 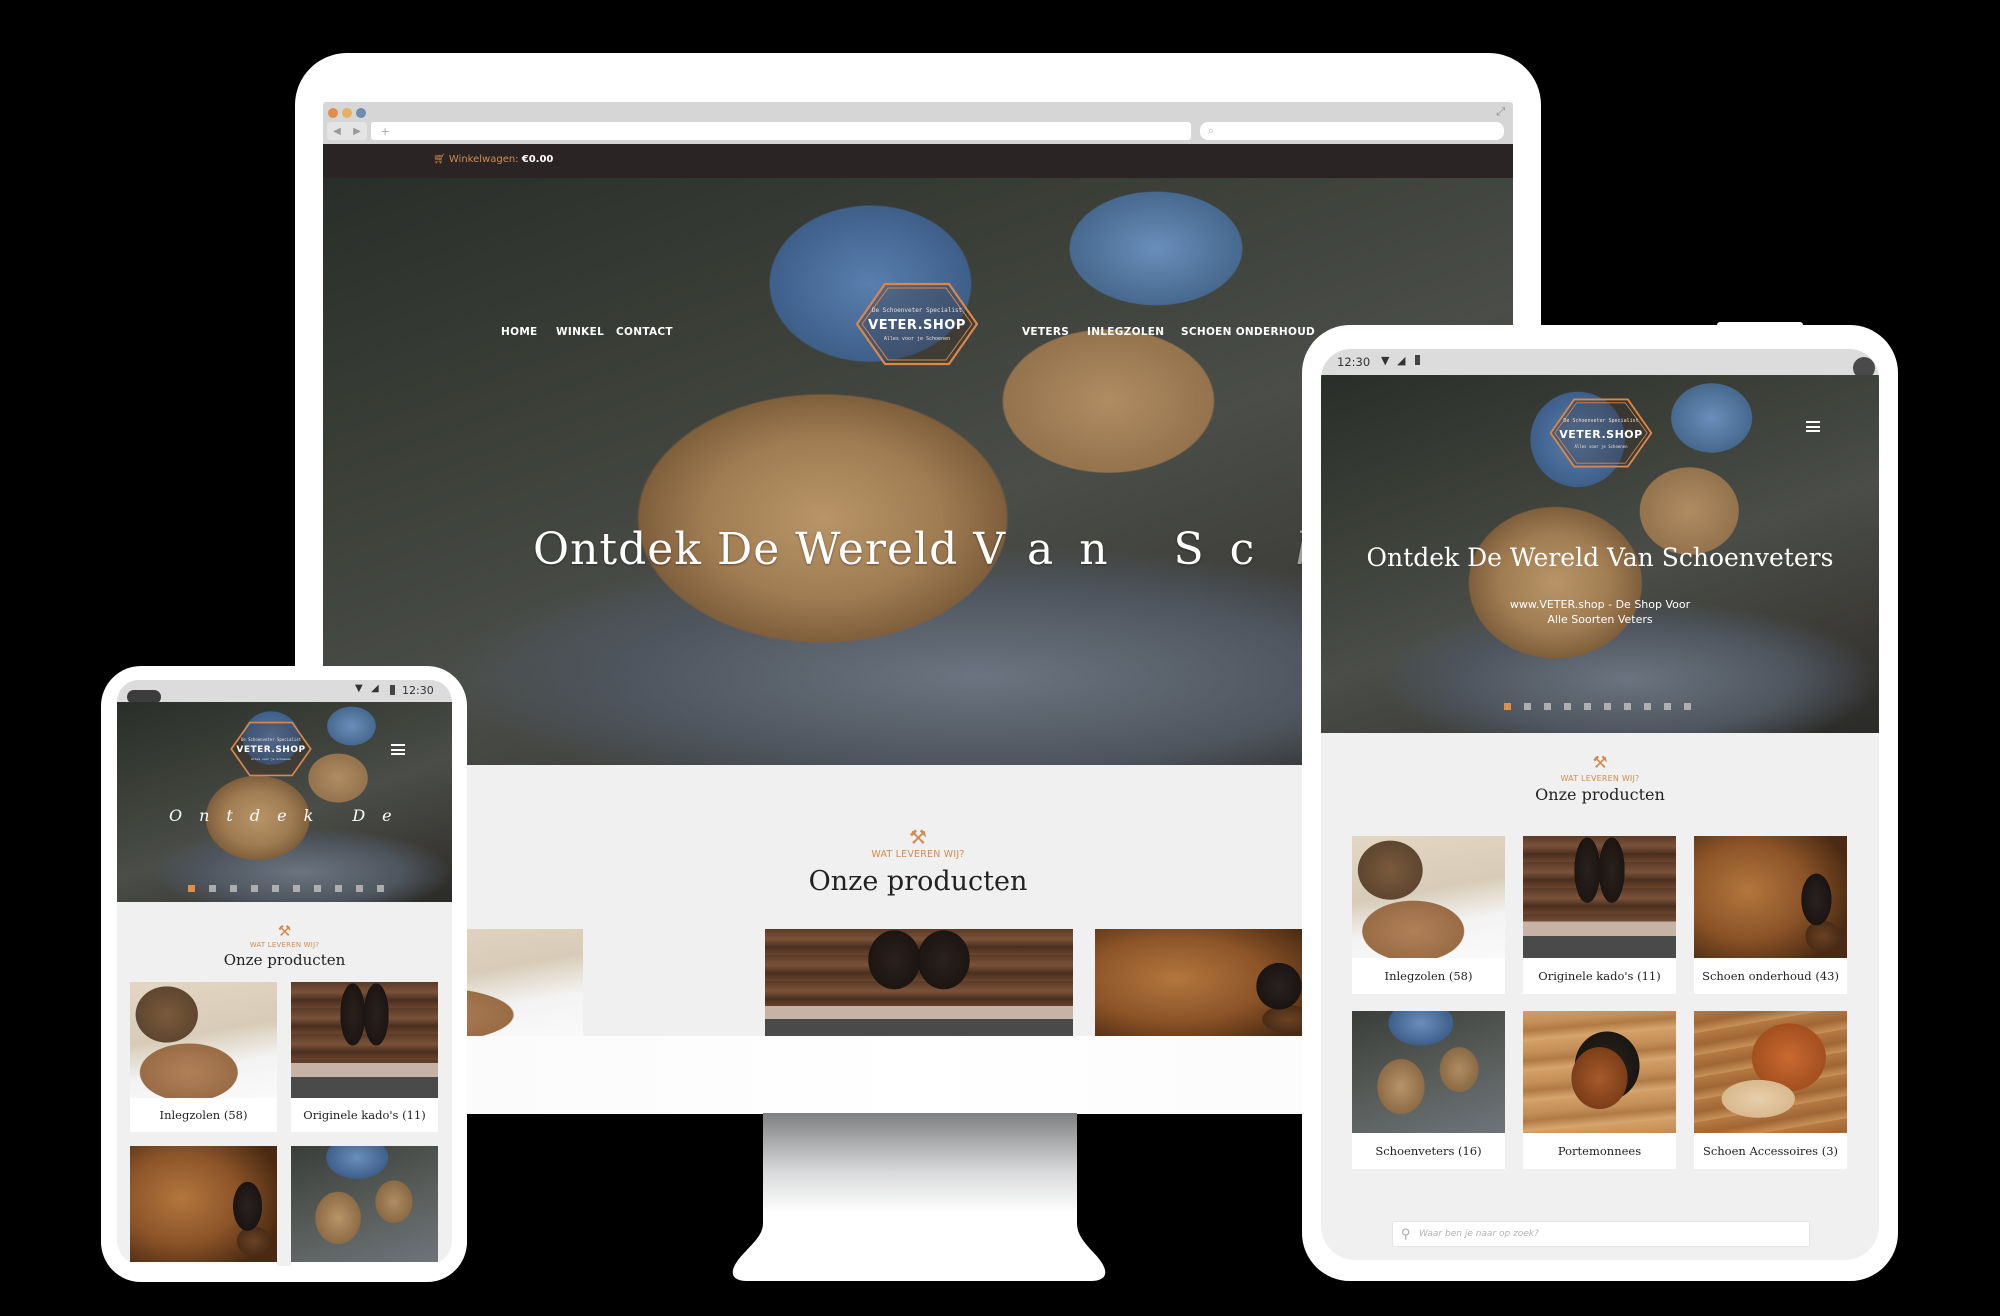 I want to click on cart-icon: 🛒︎, so click(x=439, y=159).